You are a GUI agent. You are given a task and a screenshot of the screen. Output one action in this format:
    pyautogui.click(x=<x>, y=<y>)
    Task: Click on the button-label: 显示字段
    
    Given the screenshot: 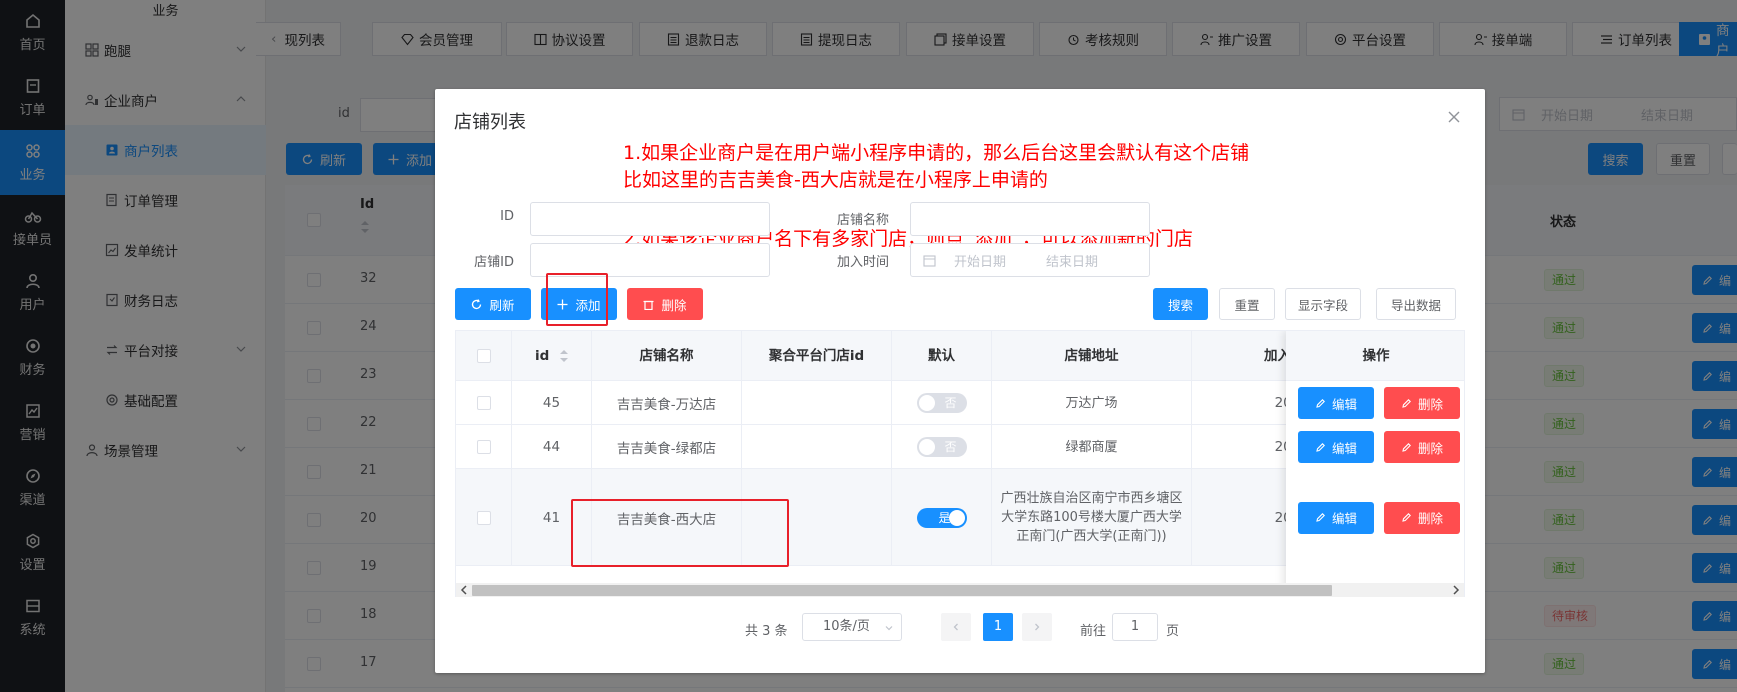 What is the action you would take?
    pyautogui.click(x=1322, y=305)
    